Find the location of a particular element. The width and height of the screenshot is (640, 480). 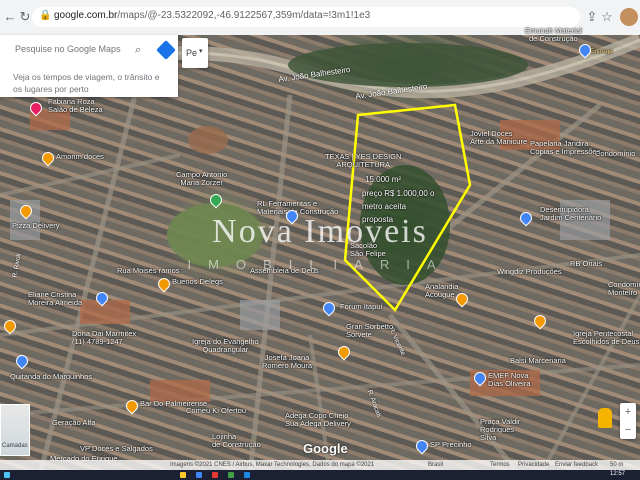

folder-icon is located at coordinates (183, 475).